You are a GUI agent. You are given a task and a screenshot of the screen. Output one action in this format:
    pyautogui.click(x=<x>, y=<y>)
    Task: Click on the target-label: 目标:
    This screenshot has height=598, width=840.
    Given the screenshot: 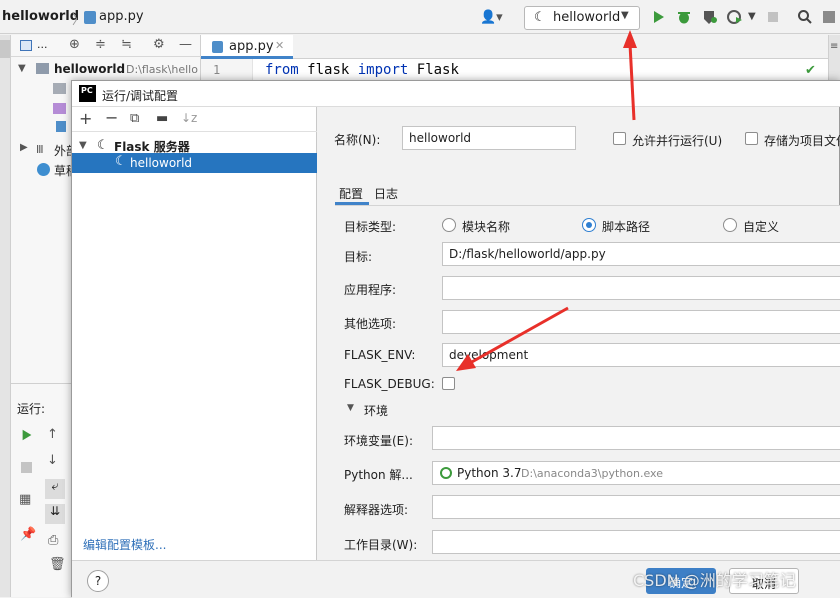 What is the action you would take?
    pyautogui.click(x=358, y=257)
    